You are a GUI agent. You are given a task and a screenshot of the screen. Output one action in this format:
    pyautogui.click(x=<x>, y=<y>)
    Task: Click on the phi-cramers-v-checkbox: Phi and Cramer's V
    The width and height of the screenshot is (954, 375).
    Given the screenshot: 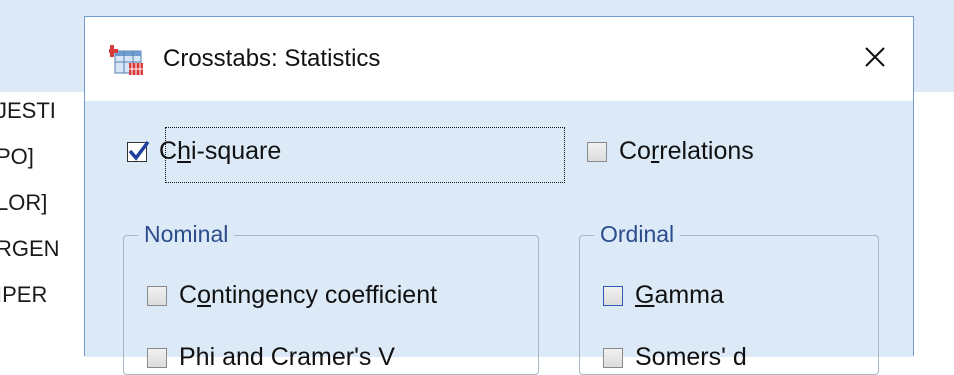 What is the action you would take?
    pyautogui.click(x=271, y=357)
    